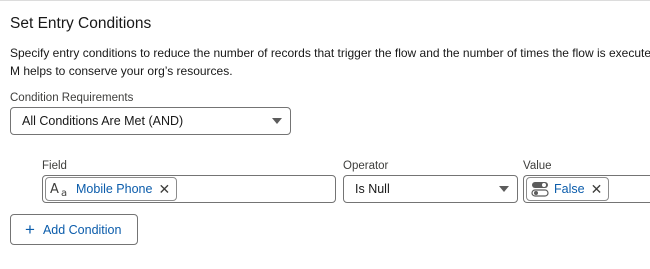  Describe the element at coordinates (366, 166) in the screenshot. I see `operator-label: Operator` at that location.